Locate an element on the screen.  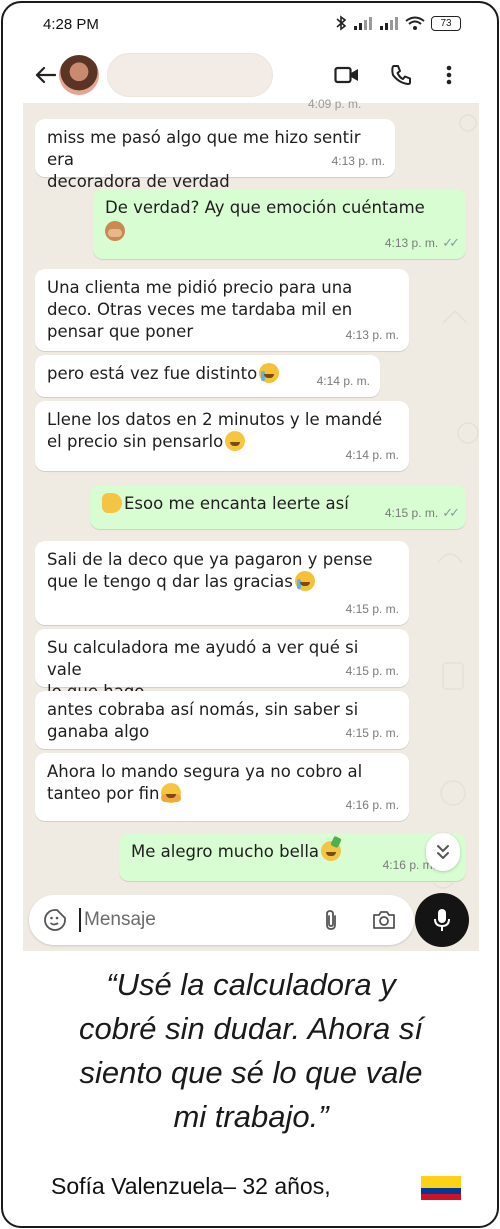
message-composer is located at coordinates (221, 920).